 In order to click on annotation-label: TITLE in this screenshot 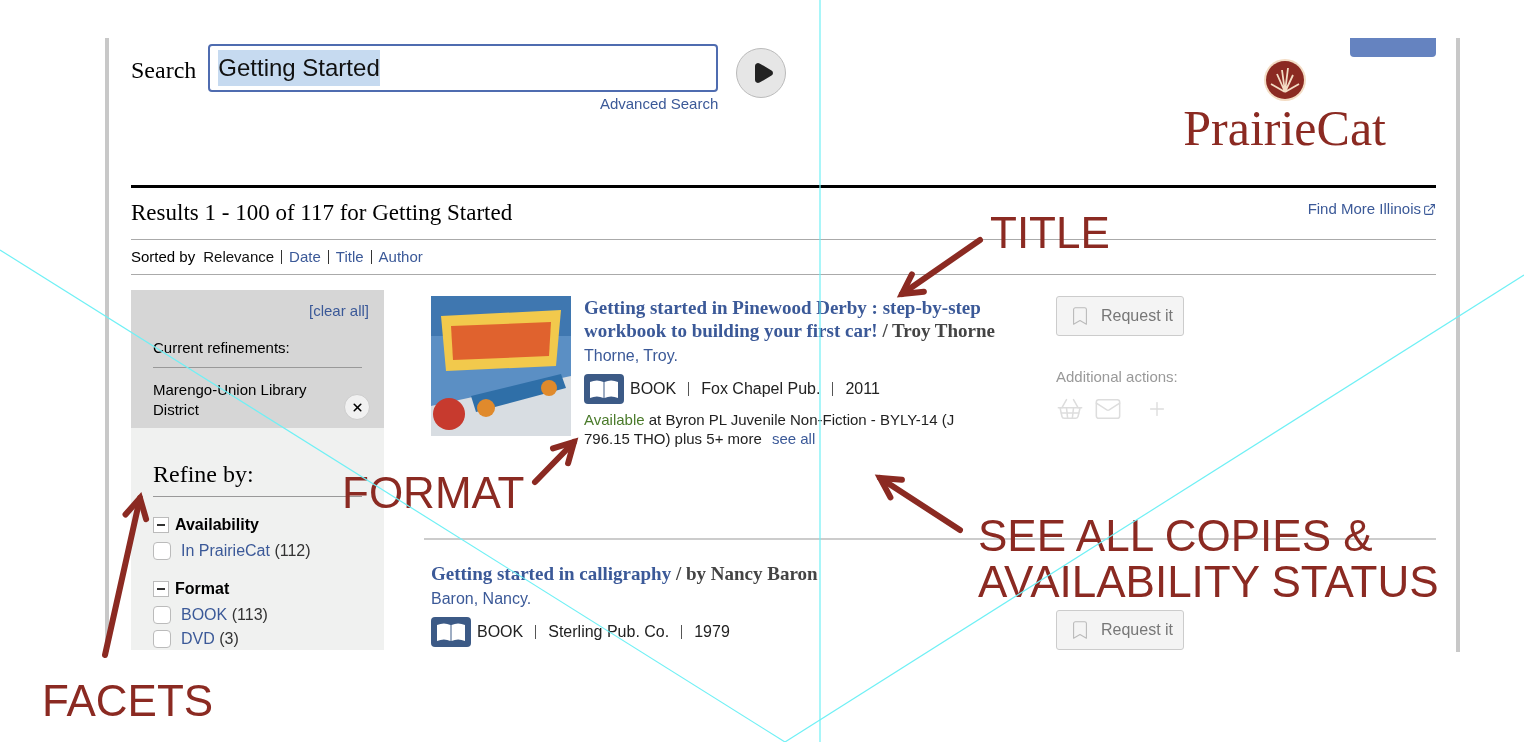, I will do `click(1050, 233)`.